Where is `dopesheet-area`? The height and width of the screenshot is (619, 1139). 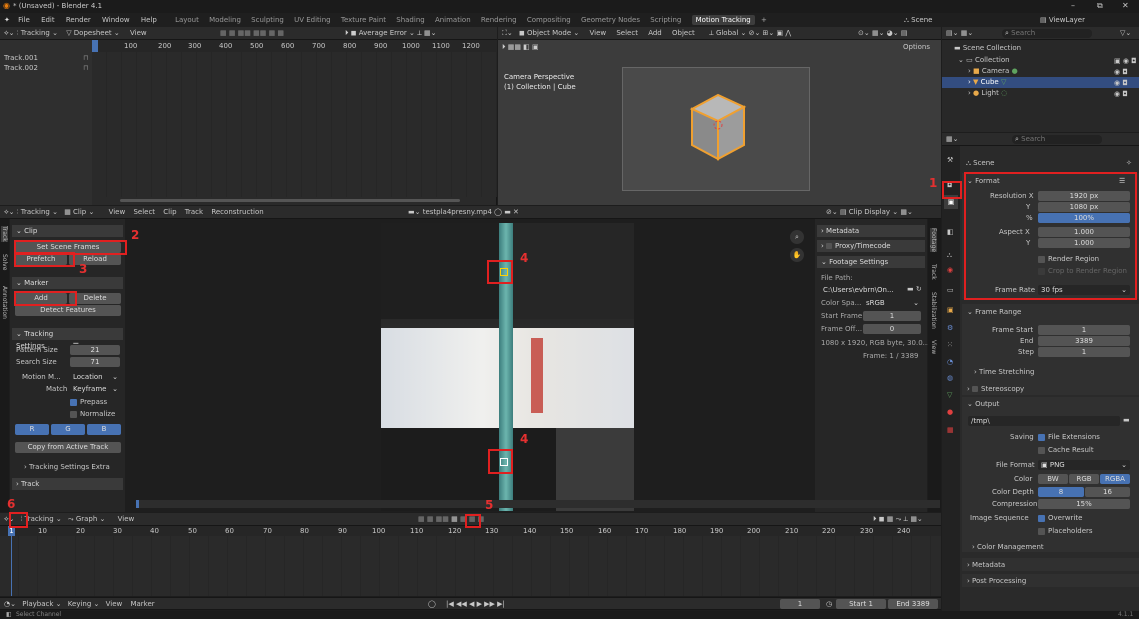 dopesheet-area is located at coordinates (294, 124).